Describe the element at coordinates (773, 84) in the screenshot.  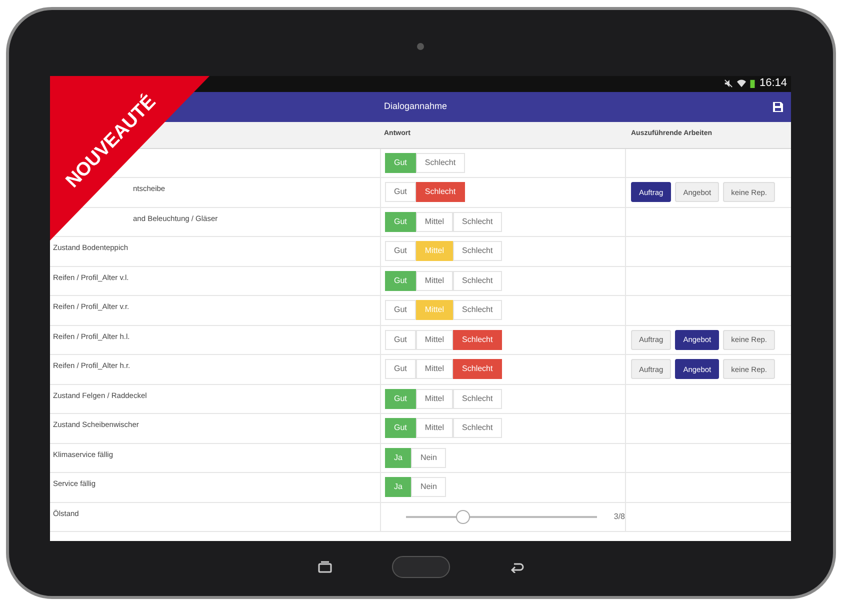
I see `clock: 16:14` at that location.